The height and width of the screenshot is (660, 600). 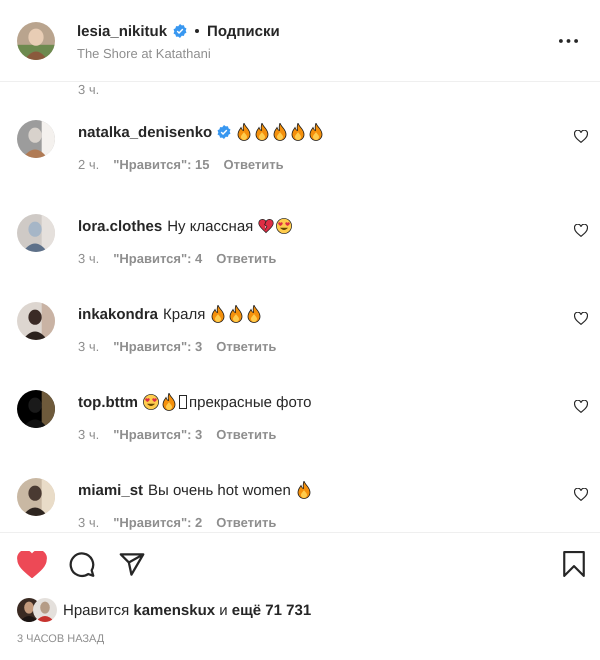 What do you see at coordinates (118, 314) in the screenshot?
I see `comment-username: inkakondra` at bounding box center [118, 314].